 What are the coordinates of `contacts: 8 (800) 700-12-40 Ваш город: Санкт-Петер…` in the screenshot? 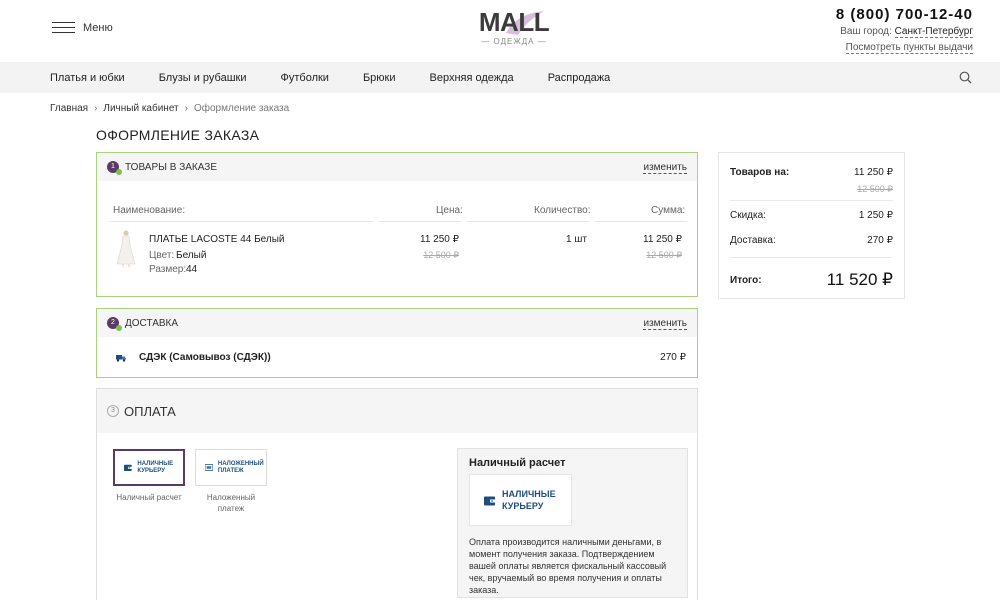 It's located at (904, 30).